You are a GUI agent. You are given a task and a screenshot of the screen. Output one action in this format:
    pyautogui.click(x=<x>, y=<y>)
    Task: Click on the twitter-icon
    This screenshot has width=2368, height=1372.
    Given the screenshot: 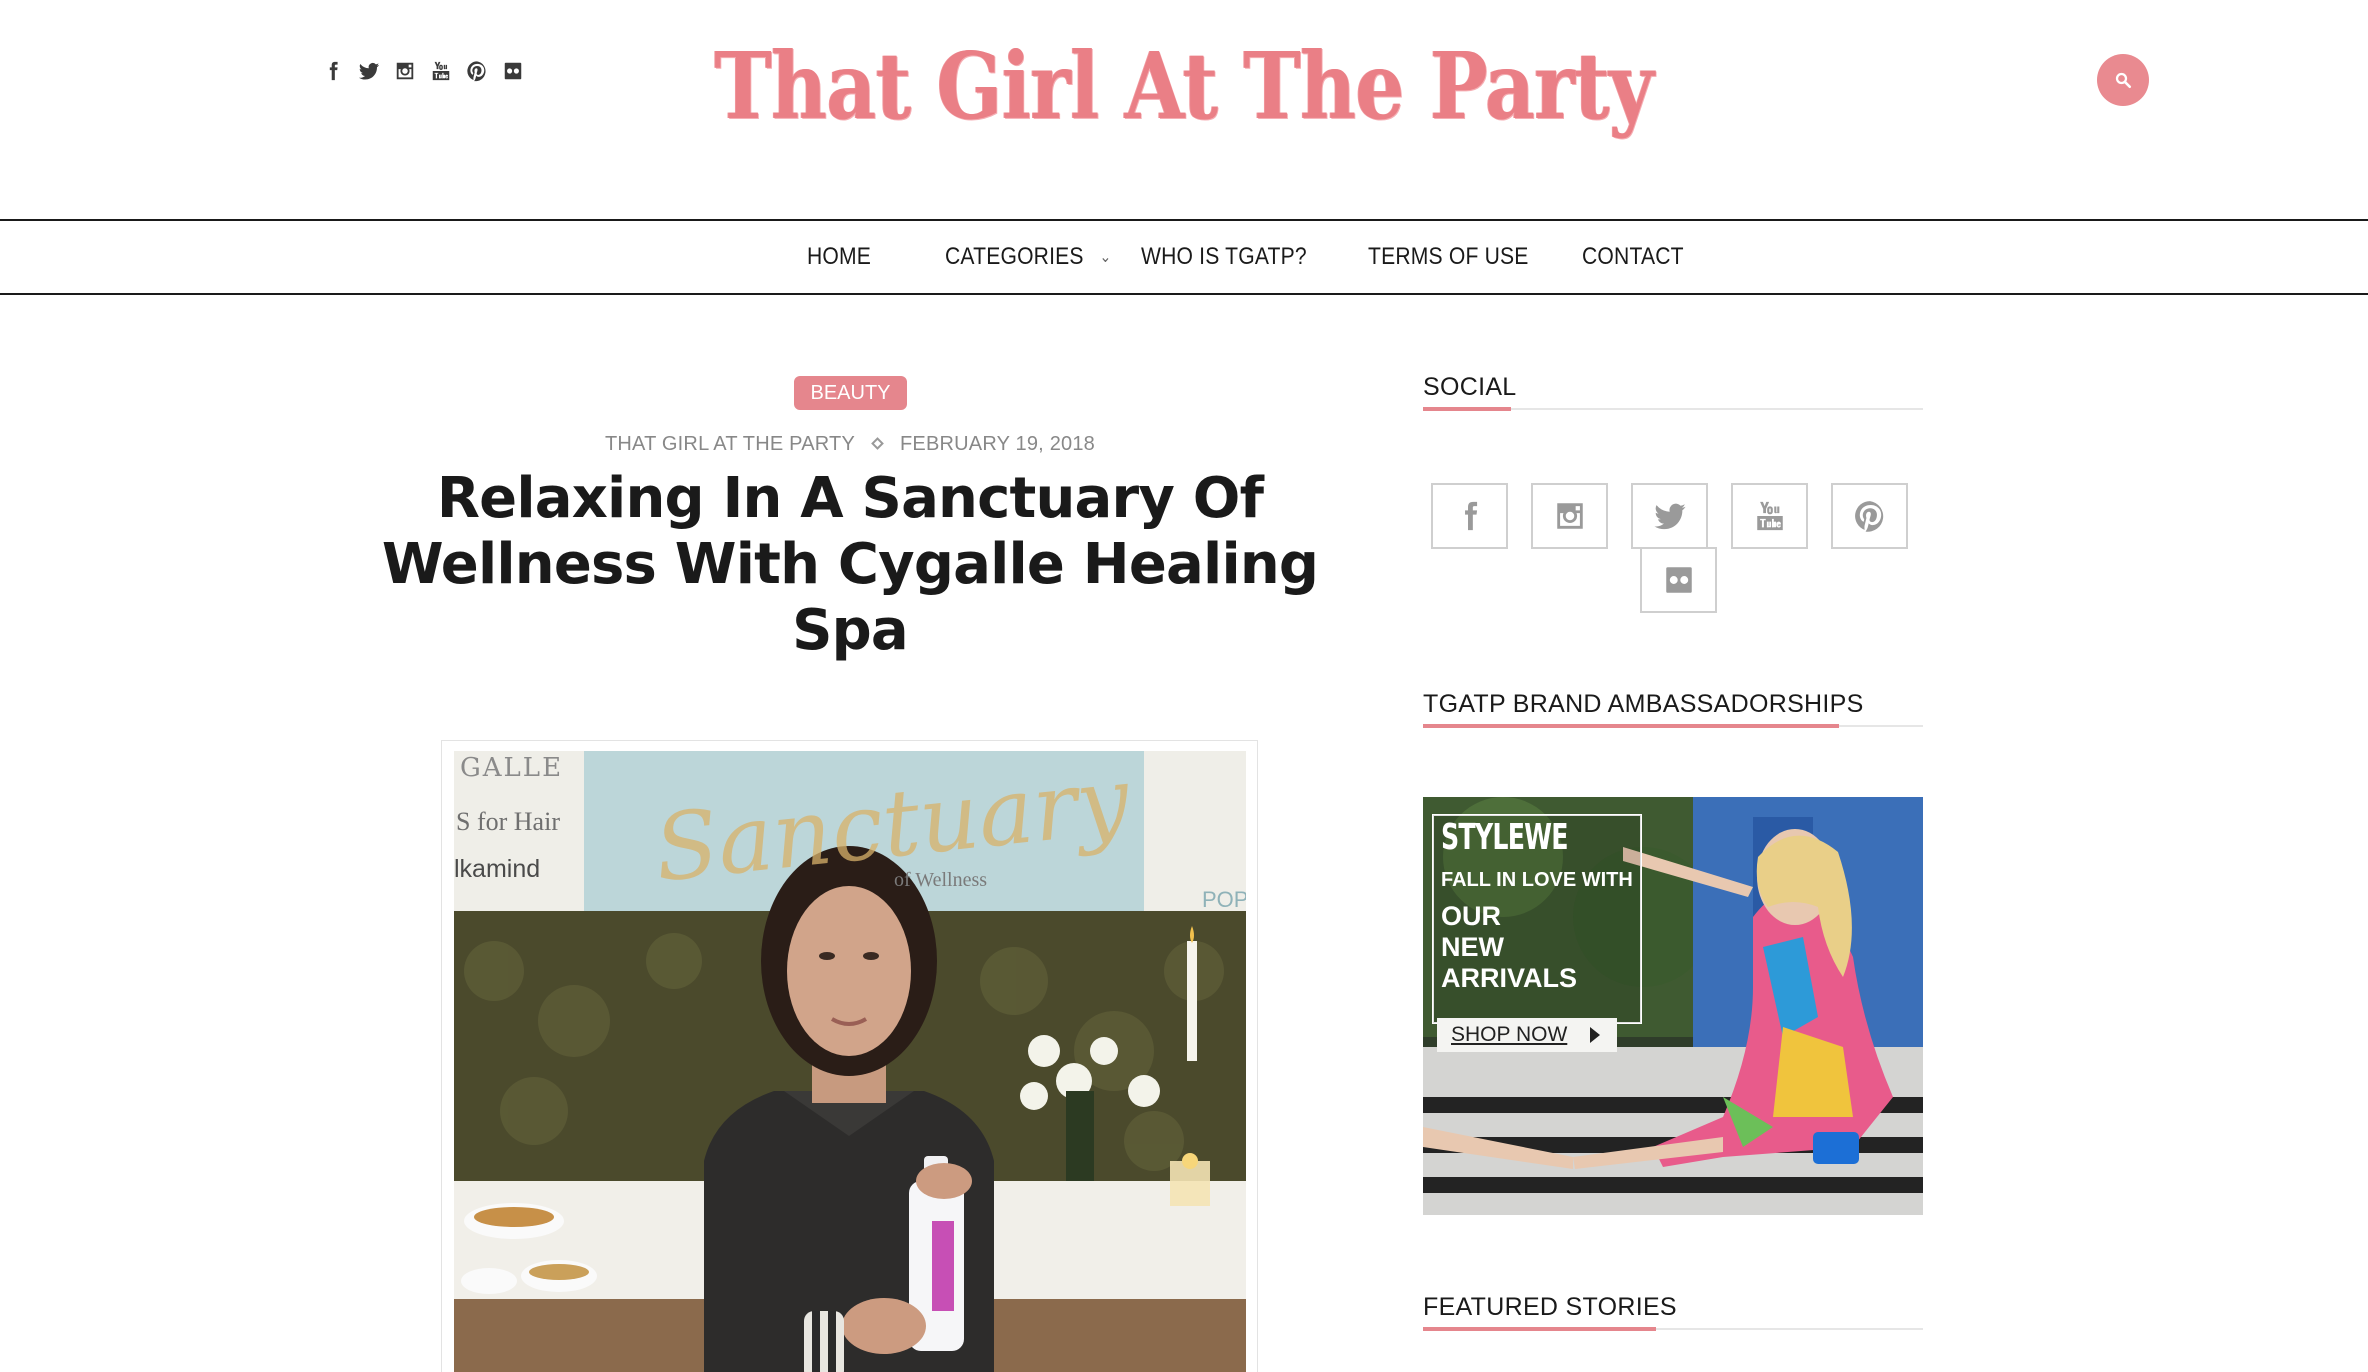 What is the action you would take?
    pyautogui.click(x=1669, y=516)
    